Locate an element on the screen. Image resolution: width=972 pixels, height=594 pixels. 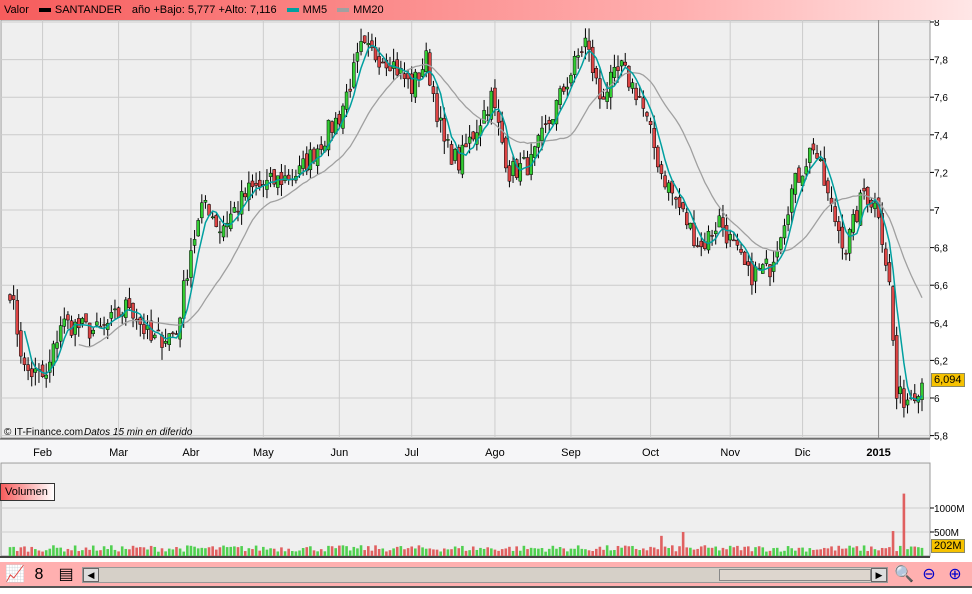
zoom-out-icon: ⊖ is located at coordinates (929, 575).